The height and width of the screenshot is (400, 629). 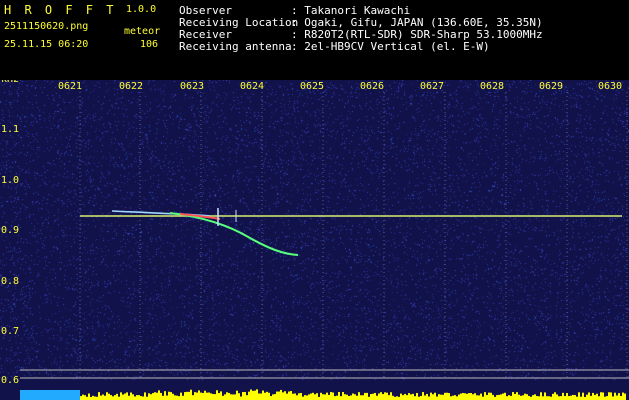 What do you see at coordinates (70, 86) in the screenshot?
I see `time-tick: 0621` at bounding box center [70, 86].